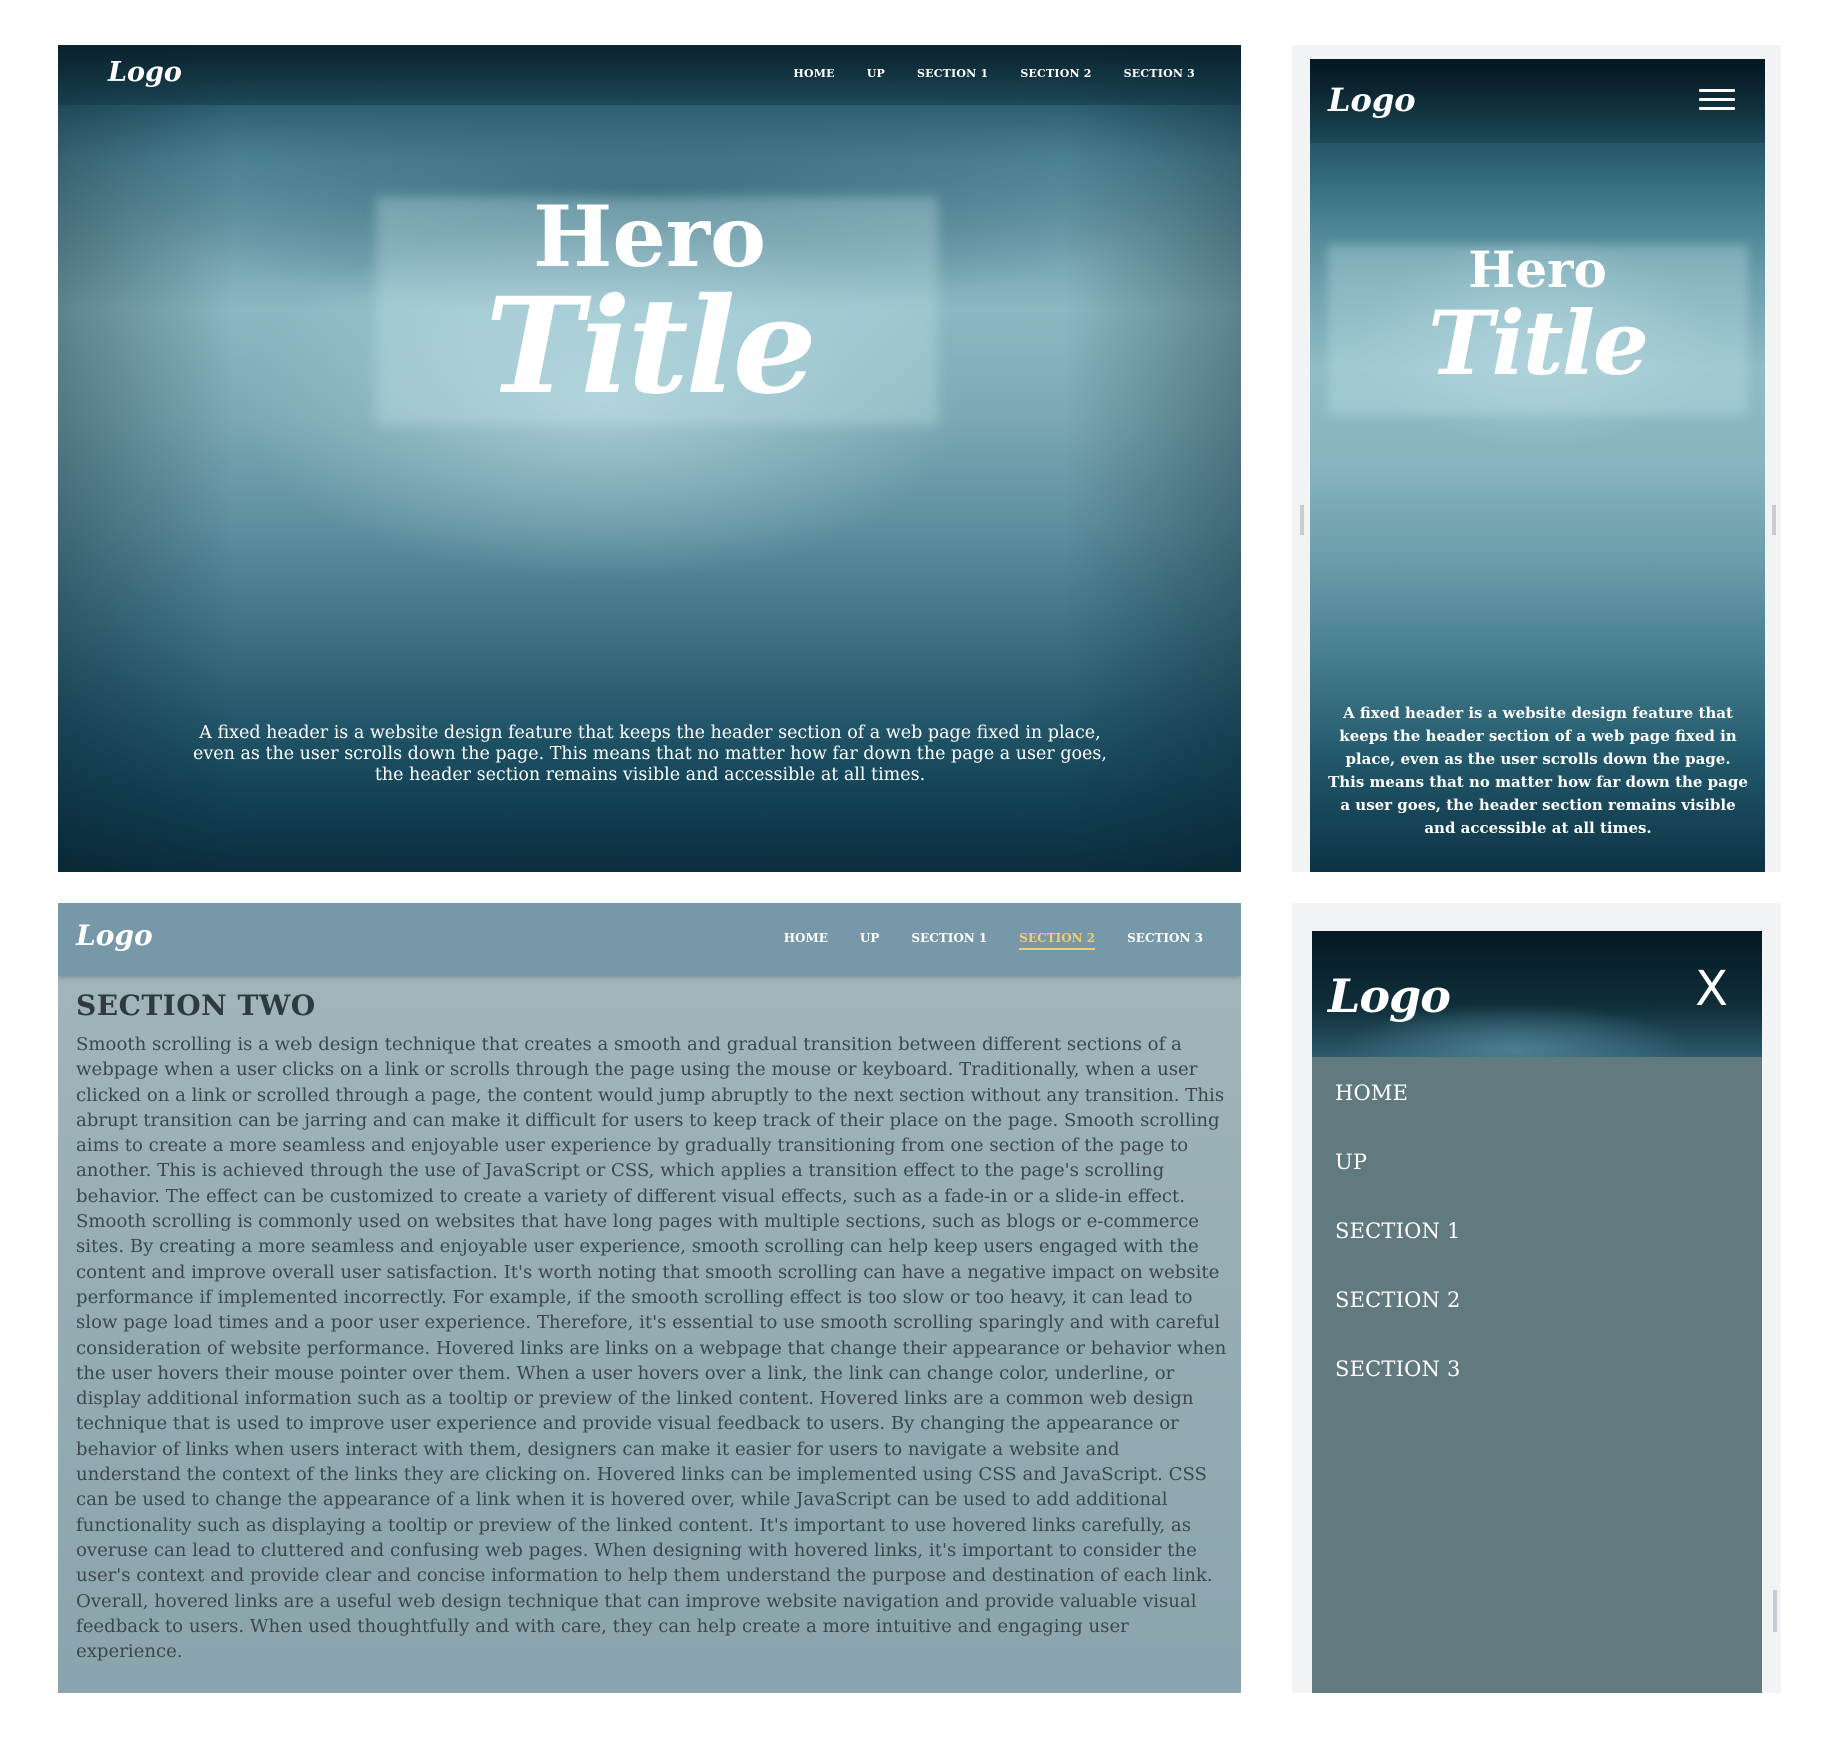 This screenshot has width=1833, height=1748. Describe the element at coordinates (1398, 1391) in the screenshot. I see `mobile-nav-link-section-3: SECTION 3` at that location.